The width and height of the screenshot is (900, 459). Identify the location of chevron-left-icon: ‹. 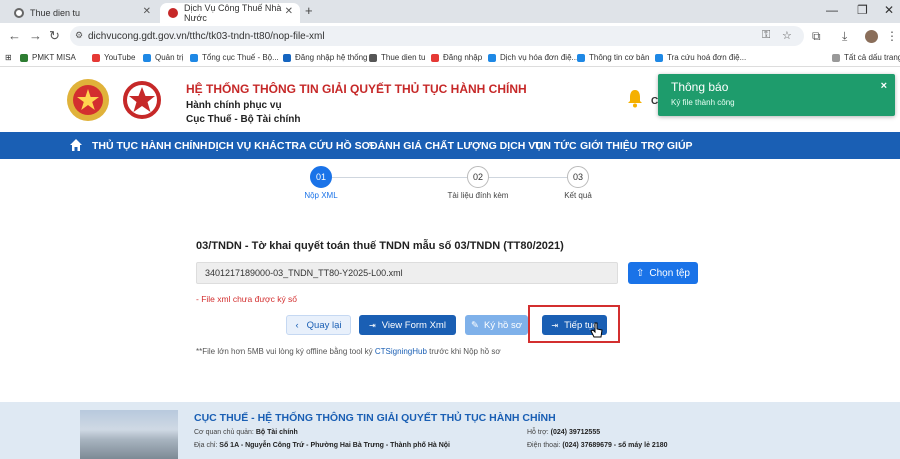
(297, 325).